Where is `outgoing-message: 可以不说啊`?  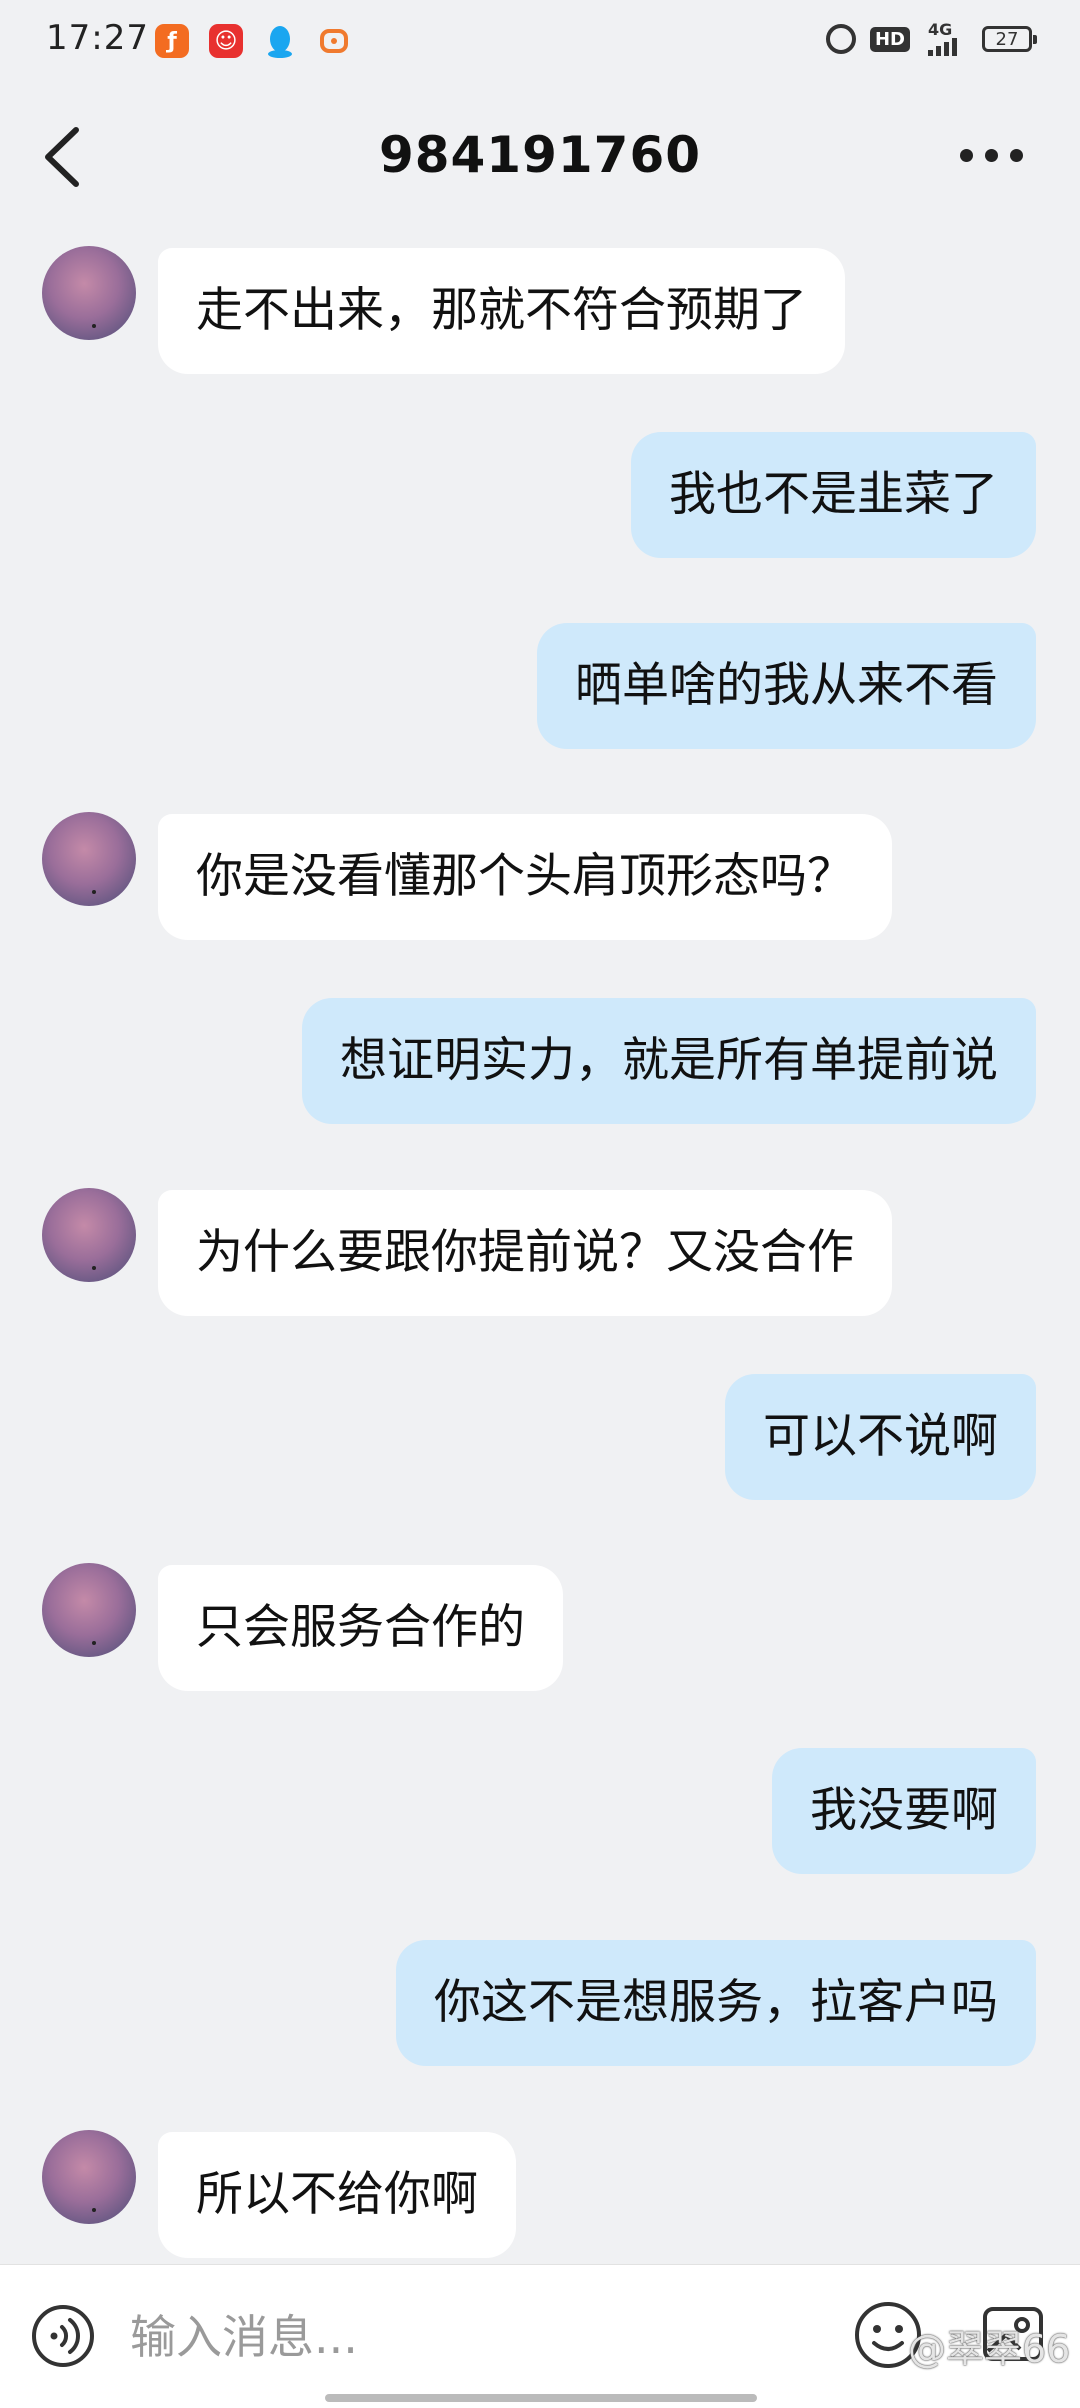
outgoing-message: 可以不说啊 is located at coordinates (880, 1437).